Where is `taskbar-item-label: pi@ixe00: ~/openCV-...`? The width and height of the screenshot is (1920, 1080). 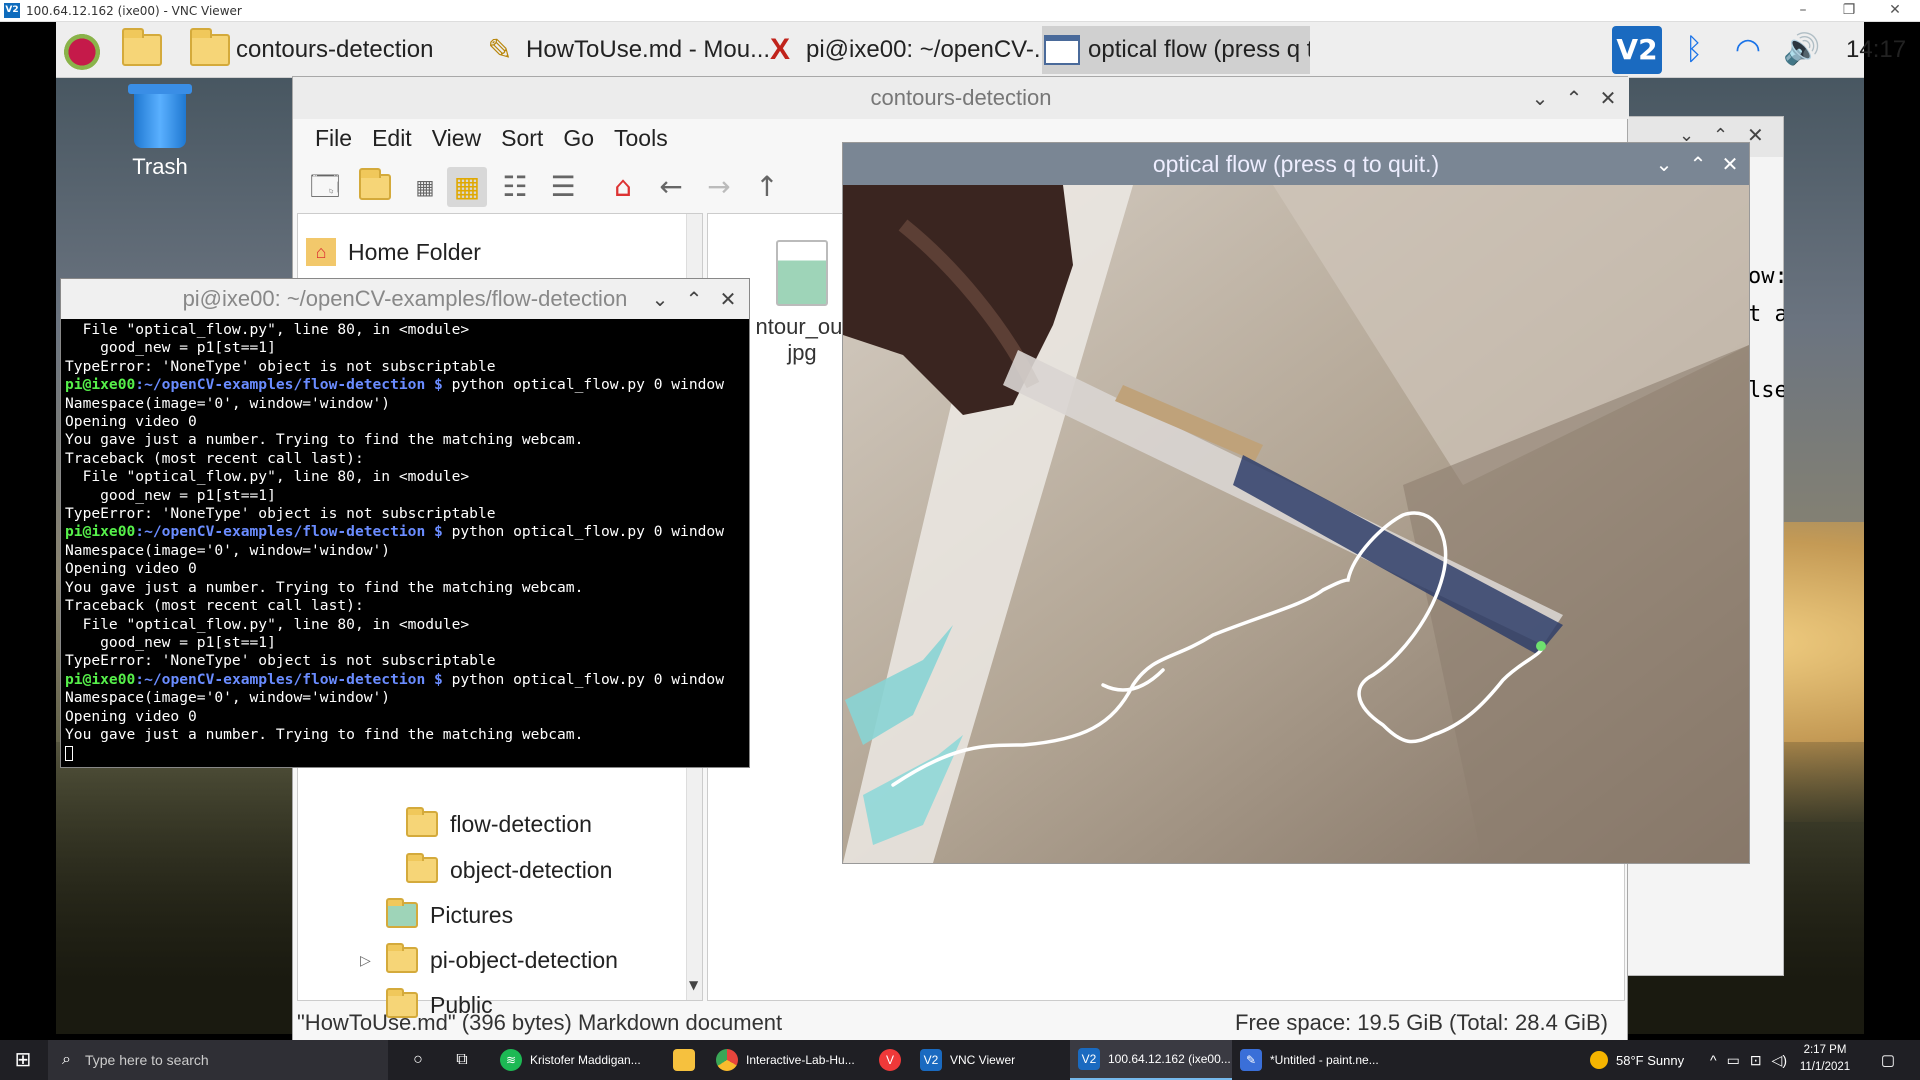 taskbar-item-label: pi@ixe00: ~/openCV-... is located at coordinates (930, 49).